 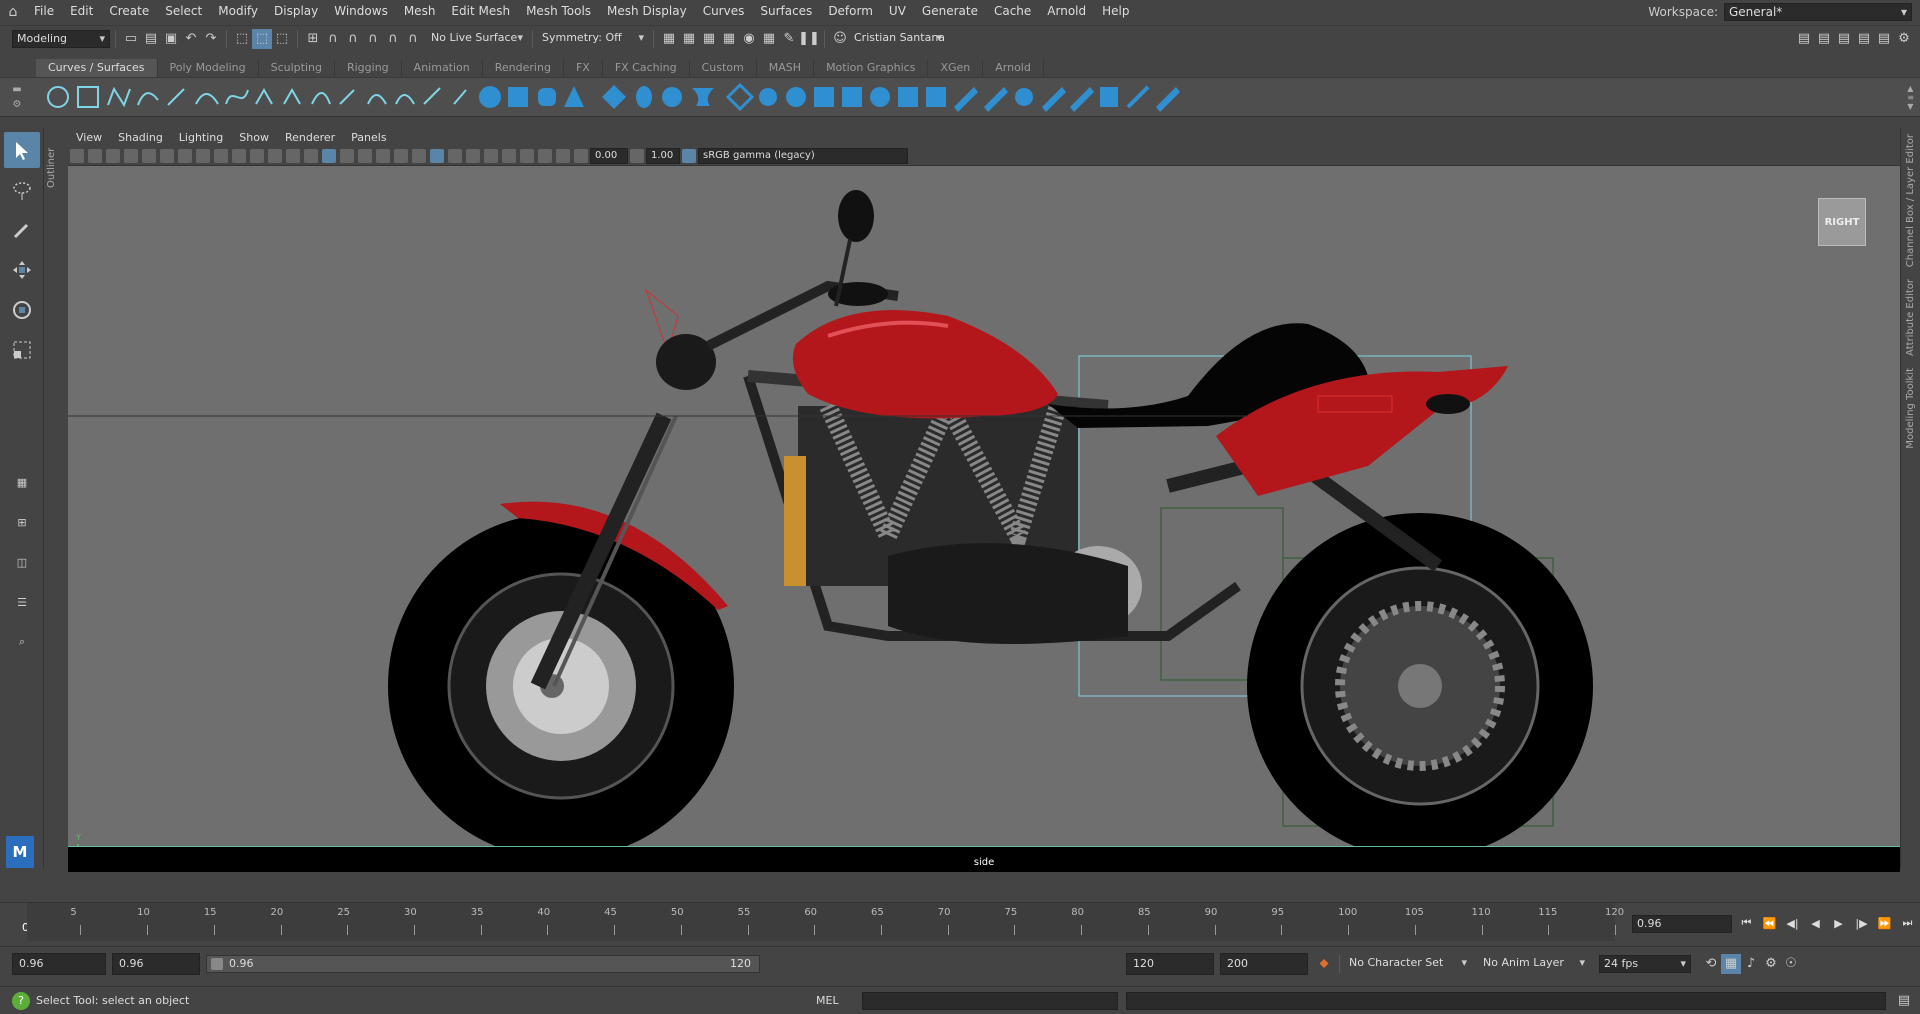 I want to click on project-curve-icon, so click(x=908, y=97).